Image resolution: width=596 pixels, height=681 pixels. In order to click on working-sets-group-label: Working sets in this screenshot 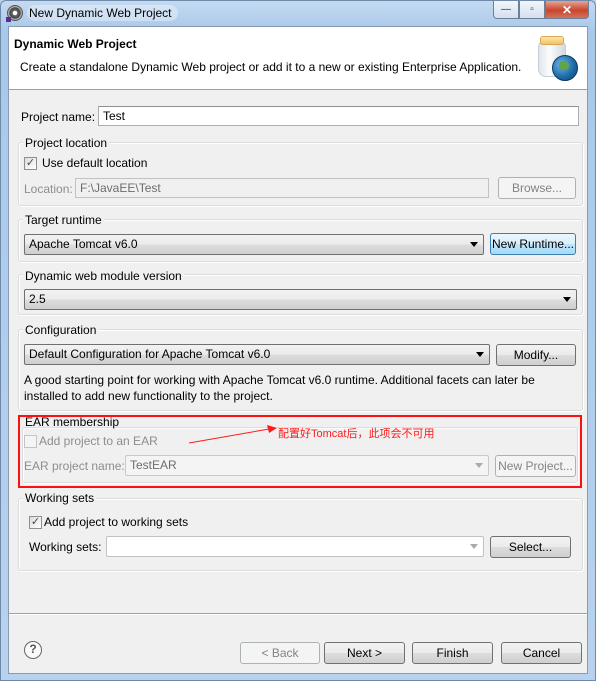, I will do `click(60, 498)`.